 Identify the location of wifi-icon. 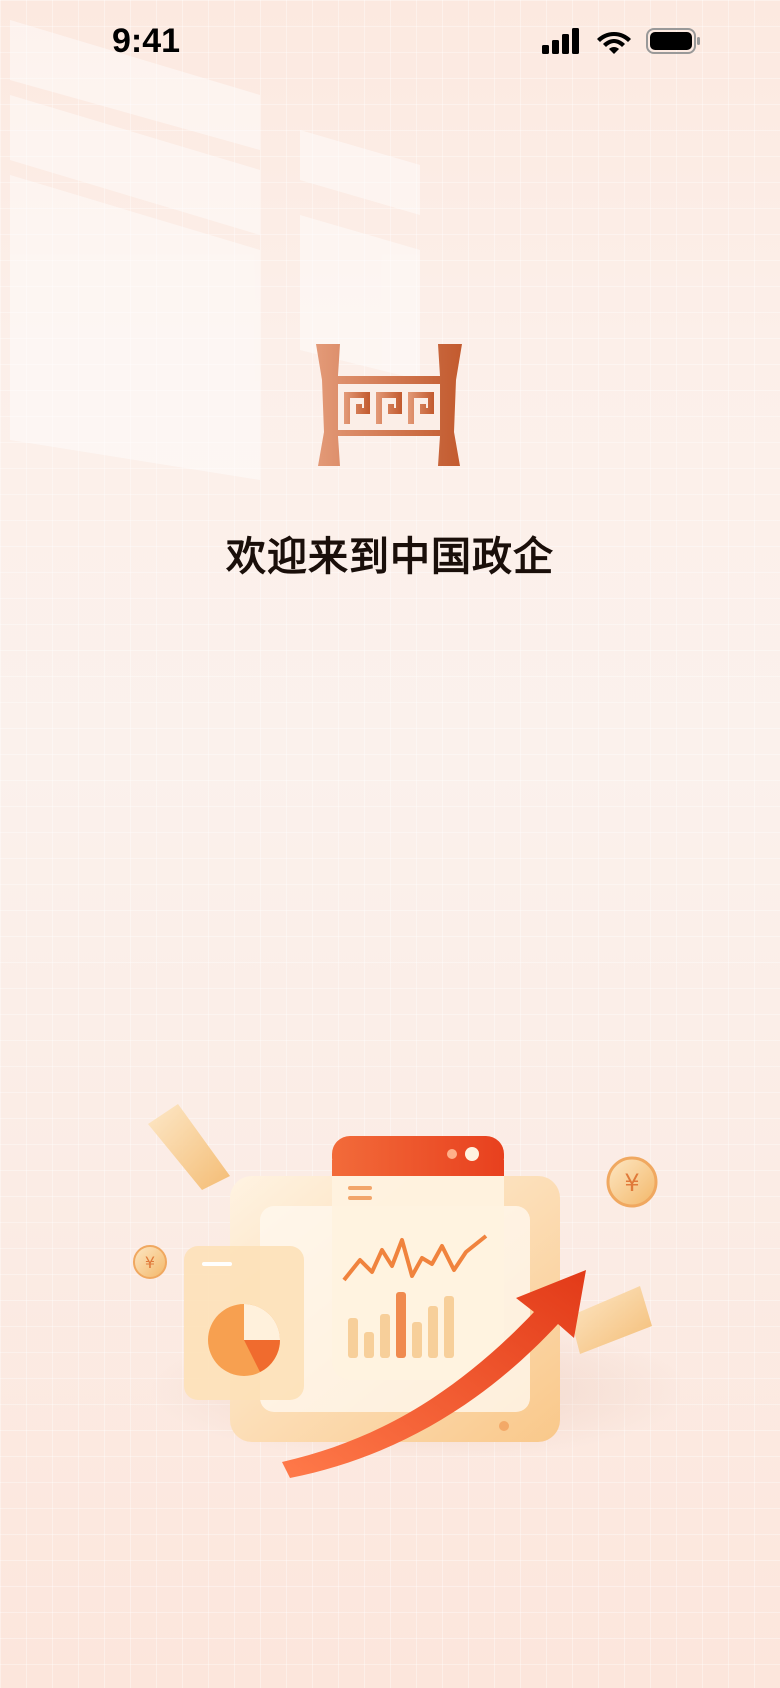
(614, 43).